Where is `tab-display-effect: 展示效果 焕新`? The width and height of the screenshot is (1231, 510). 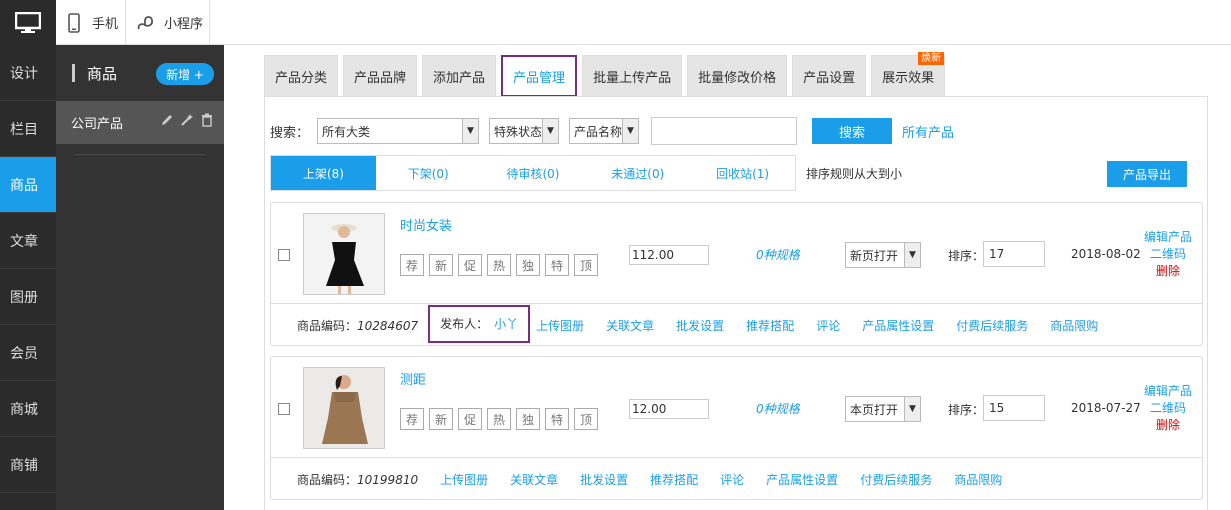
tab-display-effect: 展示效果 焕新 is located at coordinates (908, 74).